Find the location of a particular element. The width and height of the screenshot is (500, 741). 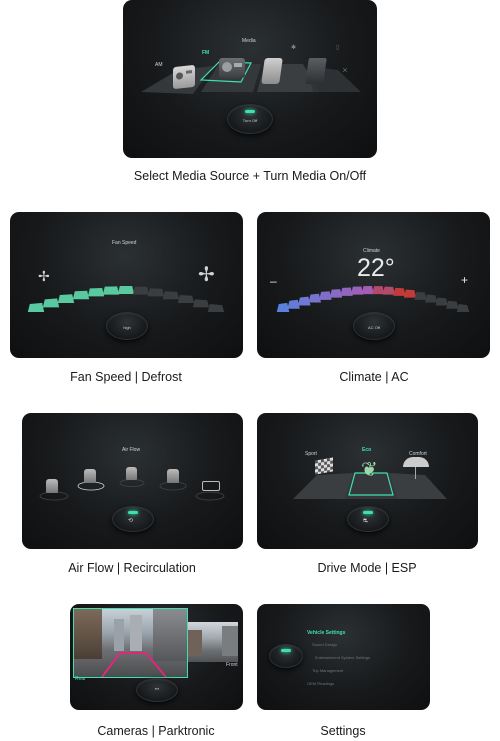

drive-label-eco: Eco is located at coordinates (366, 450).